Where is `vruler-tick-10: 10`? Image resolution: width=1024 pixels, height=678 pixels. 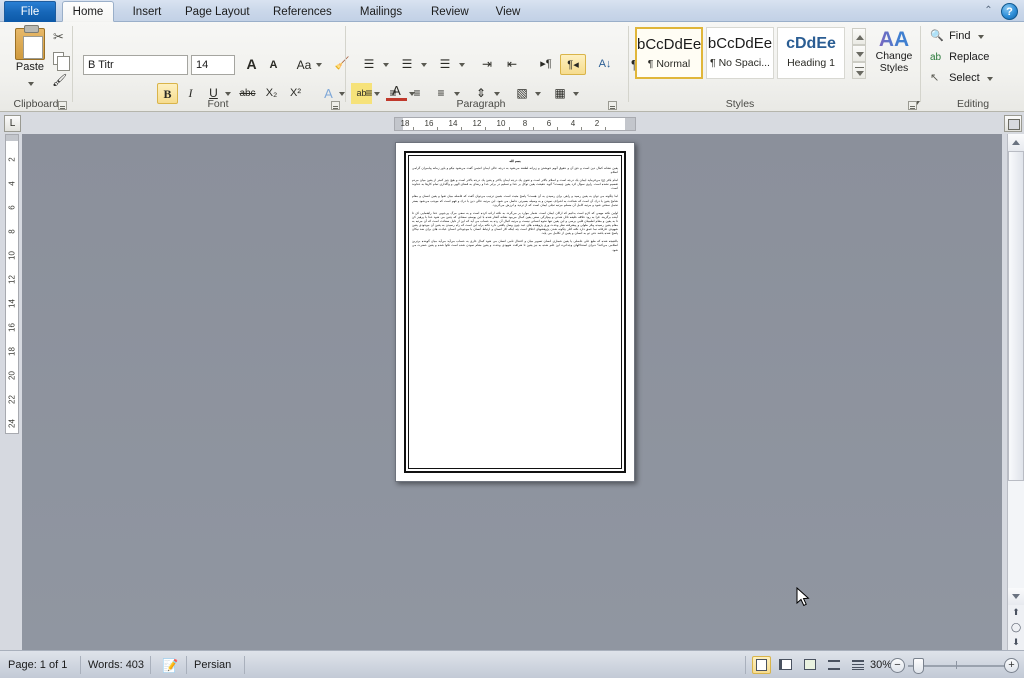 vruler-tick-10: 10 is located at coordinates (12, 255).